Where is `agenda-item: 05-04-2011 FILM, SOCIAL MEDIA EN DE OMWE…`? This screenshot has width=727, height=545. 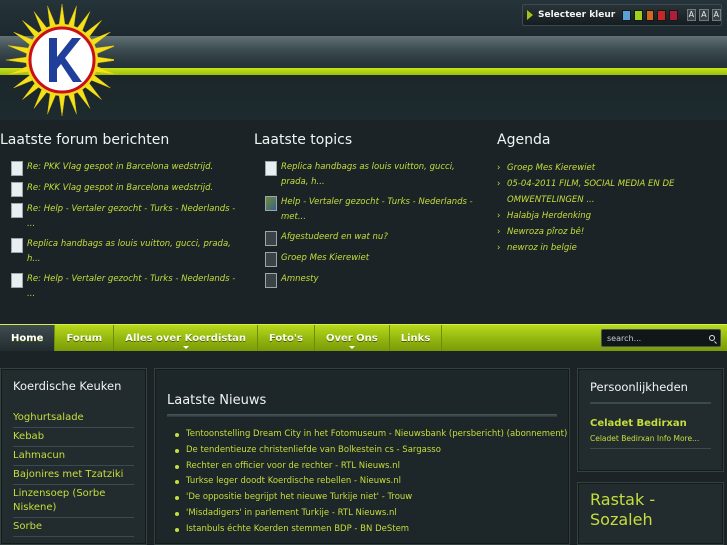 agenda-item: 05-04-2011 FILM, SOCIAL MEDIA EN DE OMWE… is located at coordinates (597, 192).